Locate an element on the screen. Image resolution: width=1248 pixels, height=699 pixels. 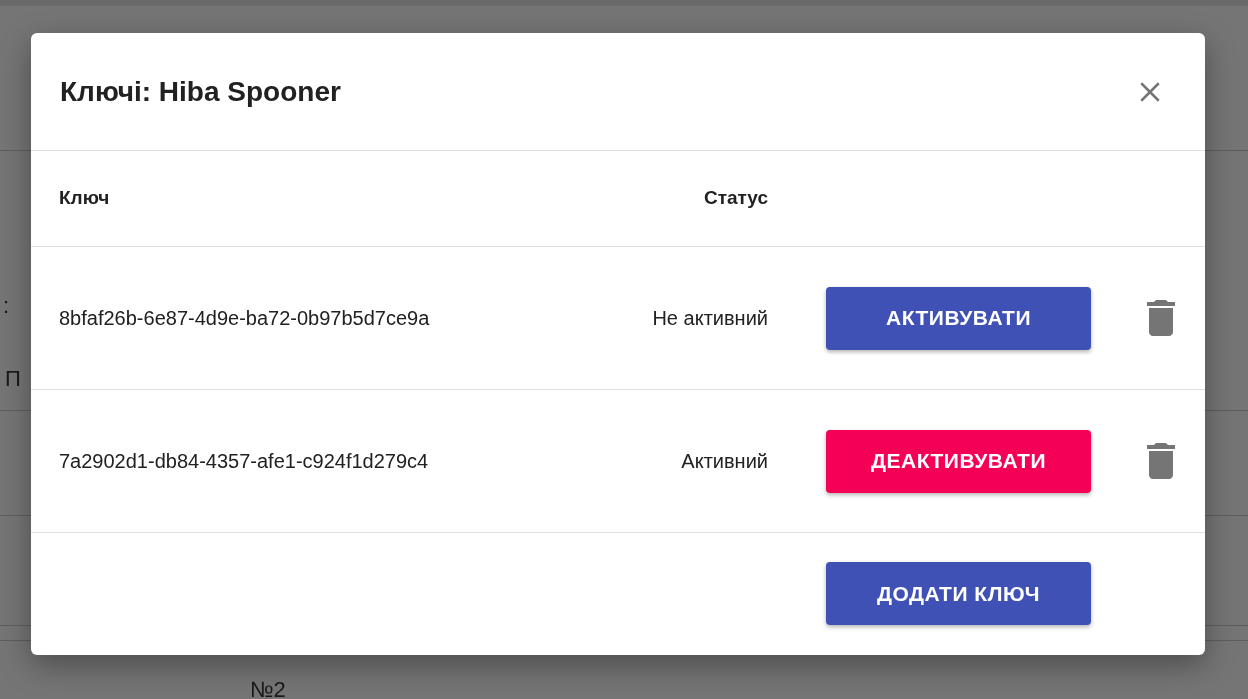
page-text: №2 is located at coordinates (268, 687).